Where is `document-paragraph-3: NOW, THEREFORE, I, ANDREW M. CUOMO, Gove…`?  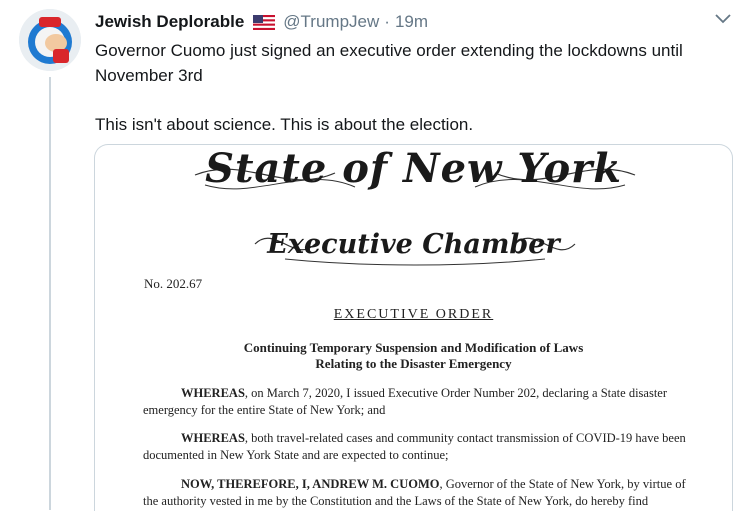
document-paragraph-3: NOW, THEREFORE, I, ANDREW M. CUOMO, Gove… is located at coordinates (423, 493).